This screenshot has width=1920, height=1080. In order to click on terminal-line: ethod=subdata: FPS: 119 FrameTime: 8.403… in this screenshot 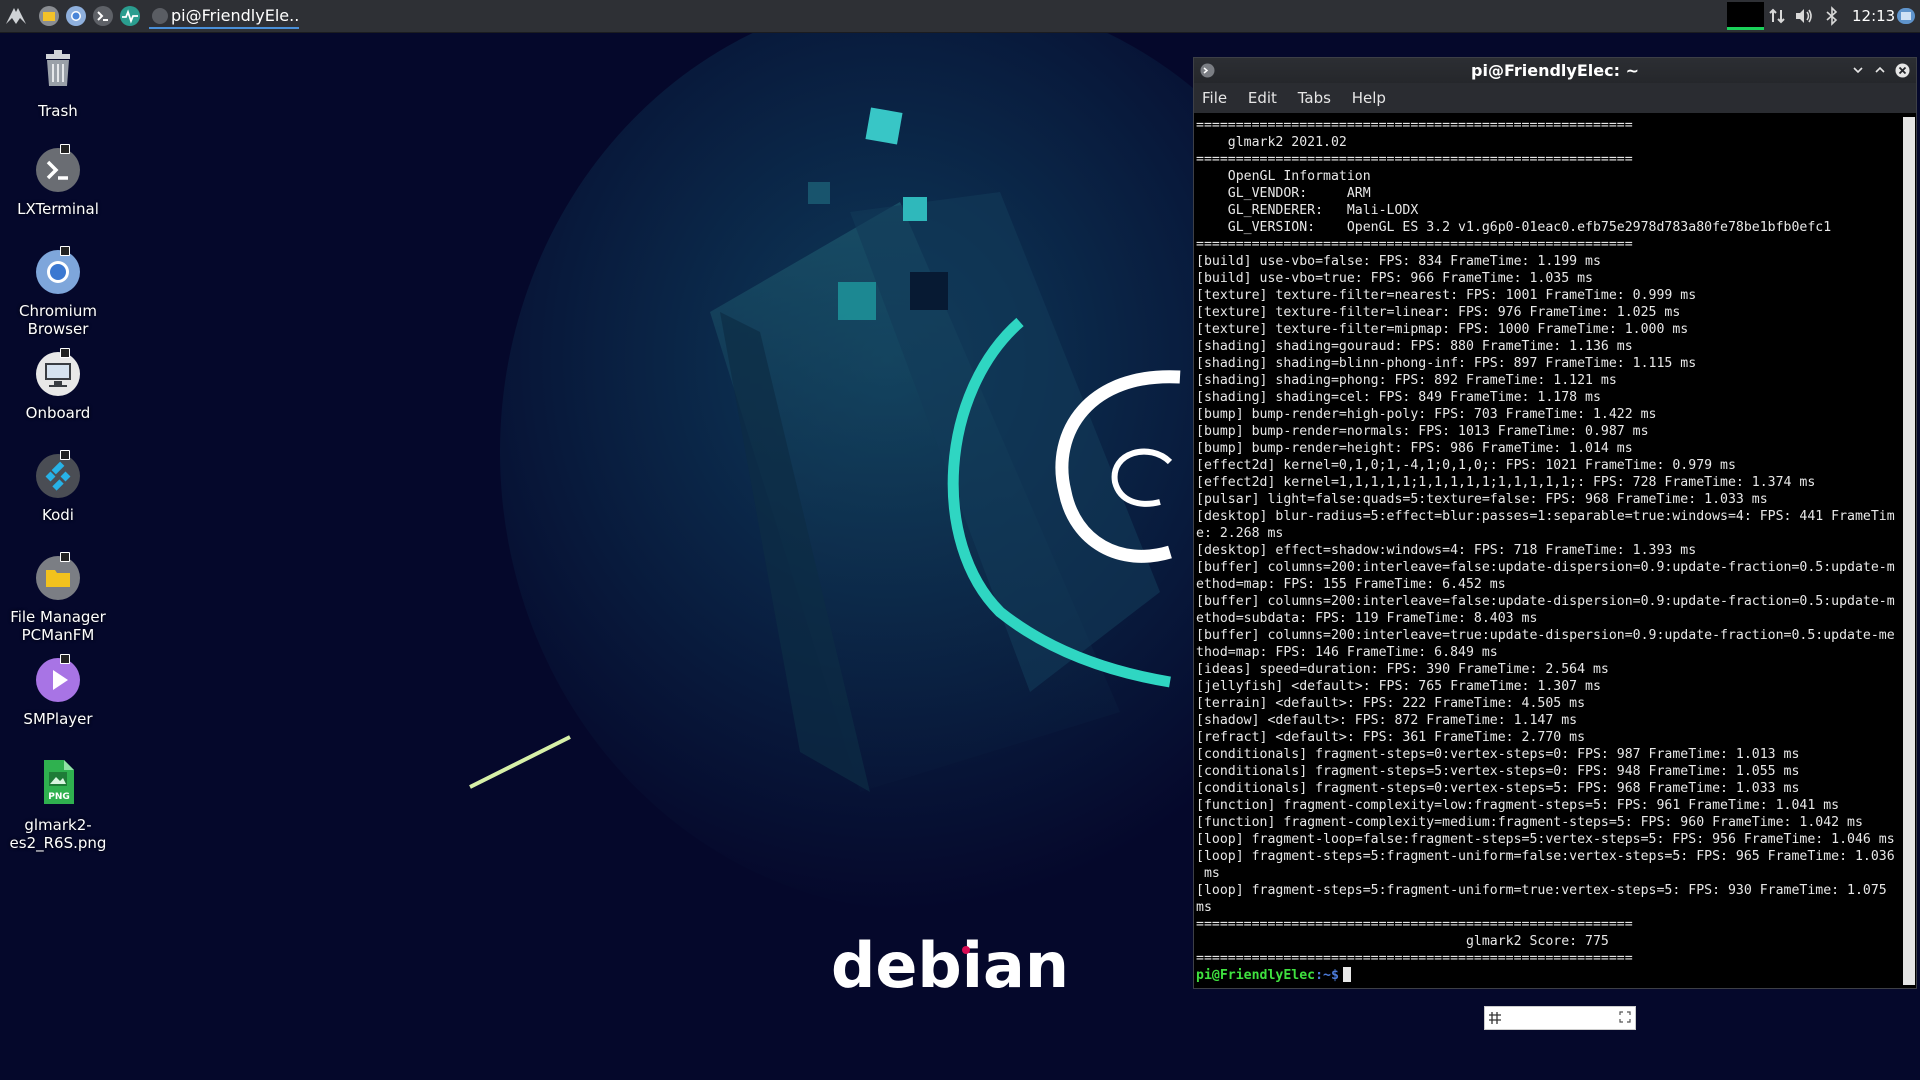, I will do `click(1367, 618)`.